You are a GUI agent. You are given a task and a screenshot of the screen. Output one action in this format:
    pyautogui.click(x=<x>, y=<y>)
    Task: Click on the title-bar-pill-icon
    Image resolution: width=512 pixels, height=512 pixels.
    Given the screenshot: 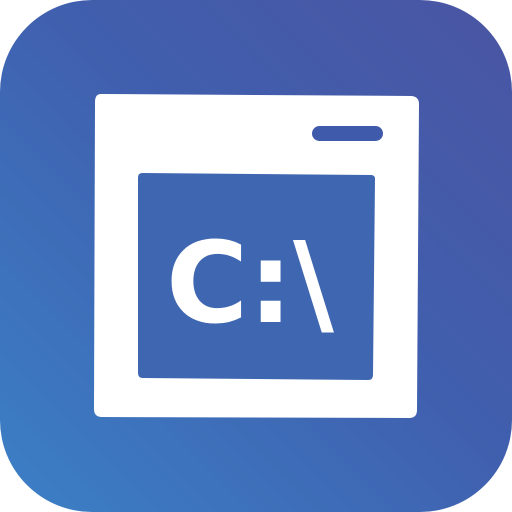 What is the action you would take?
    pyautogui.click(x=347, y=133)
    